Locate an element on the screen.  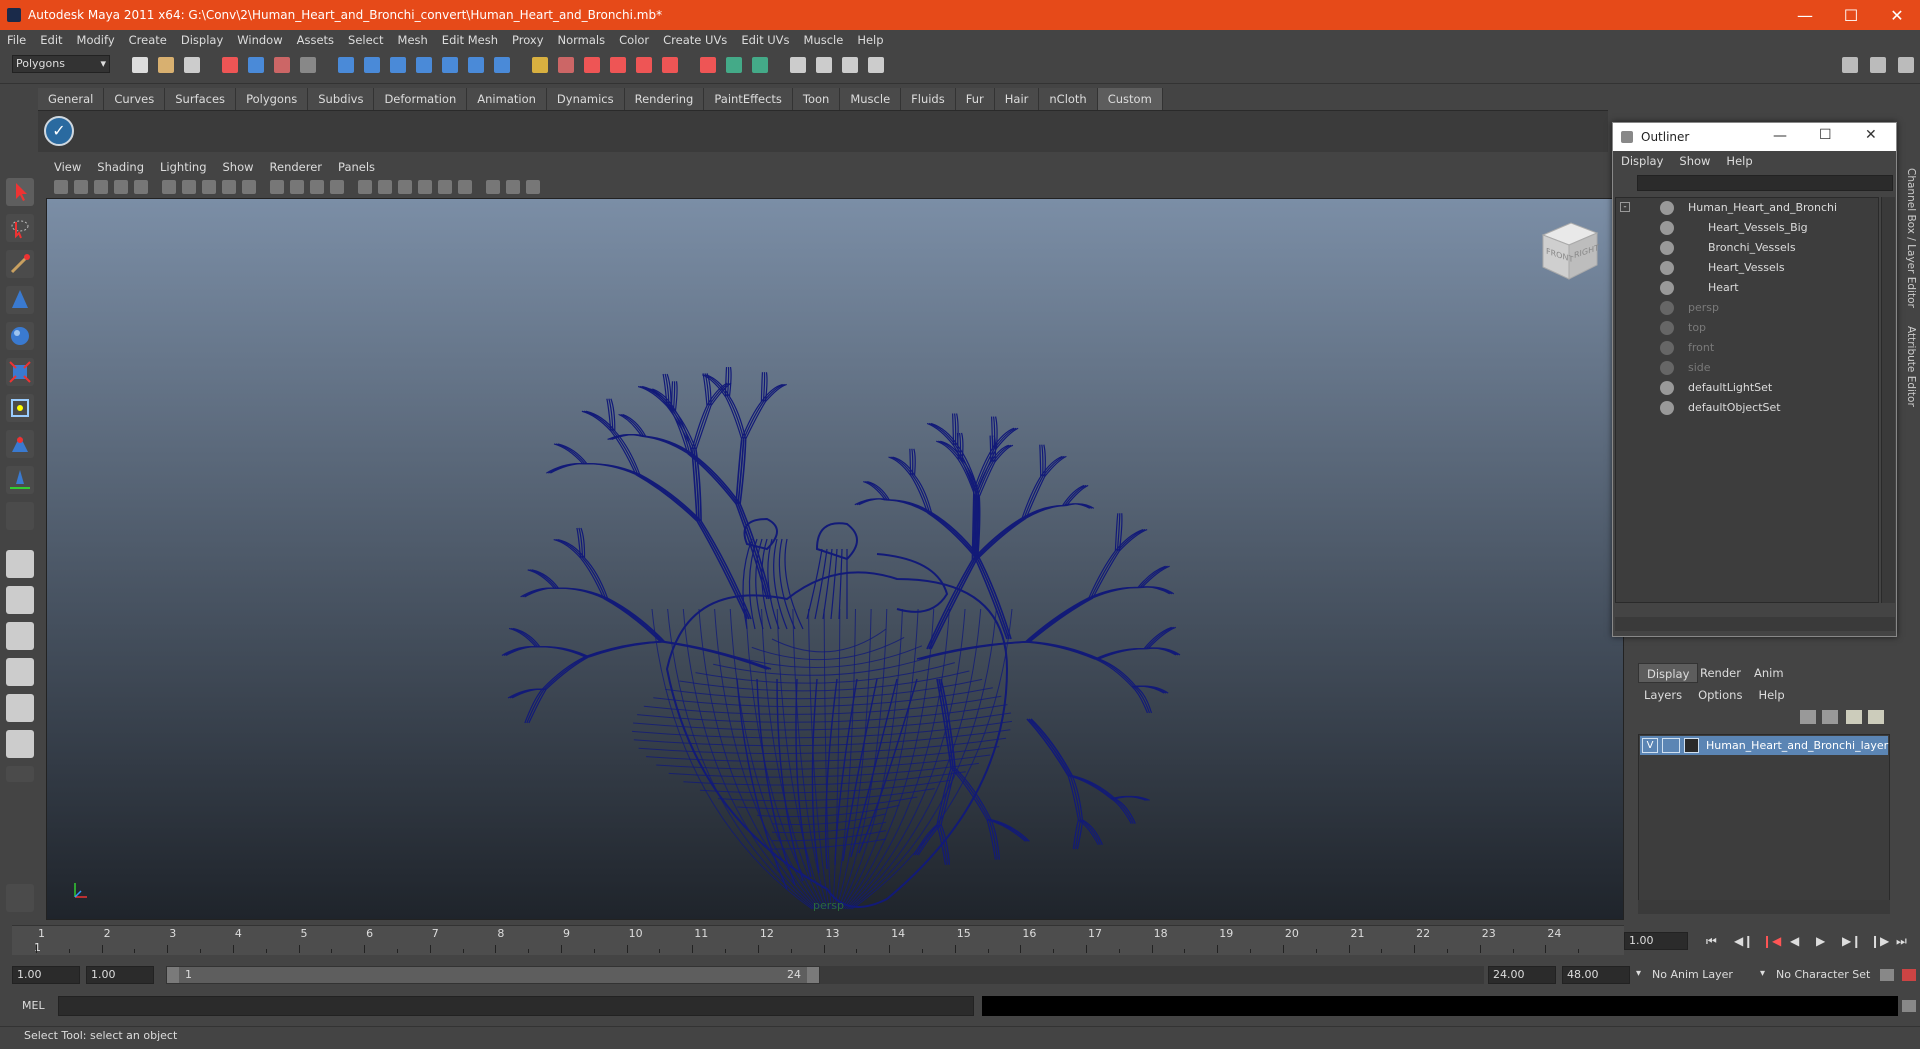
character-set-selector: No Character Set is located at coordinates (1823, 974).